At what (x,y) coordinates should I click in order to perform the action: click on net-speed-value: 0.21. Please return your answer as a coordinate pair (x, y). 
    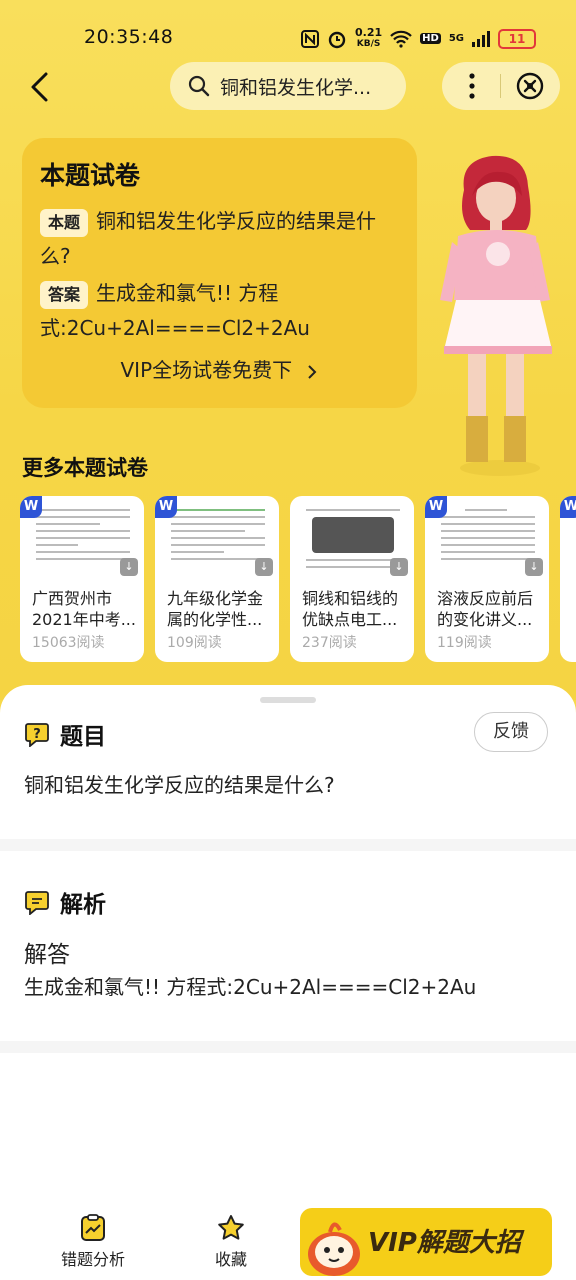
    Looking at the image, I should click on (369, 32).